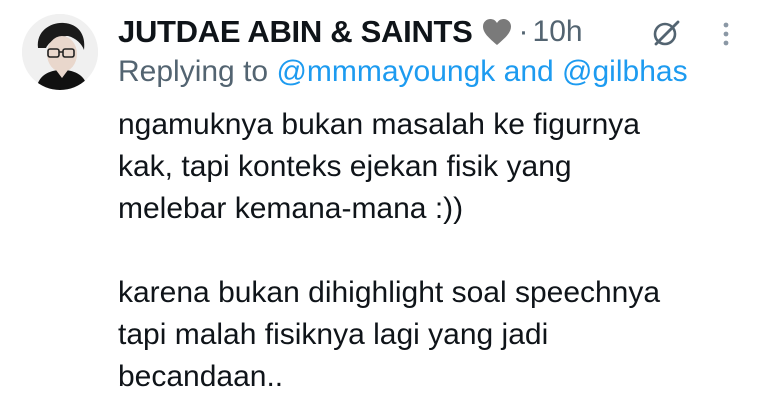 The height and width of the screenshot is (406, 758). What do you see at coordinates (529, 71) in the screenshot?
I see `mention-connector: and` at bounding box center [529, 71].